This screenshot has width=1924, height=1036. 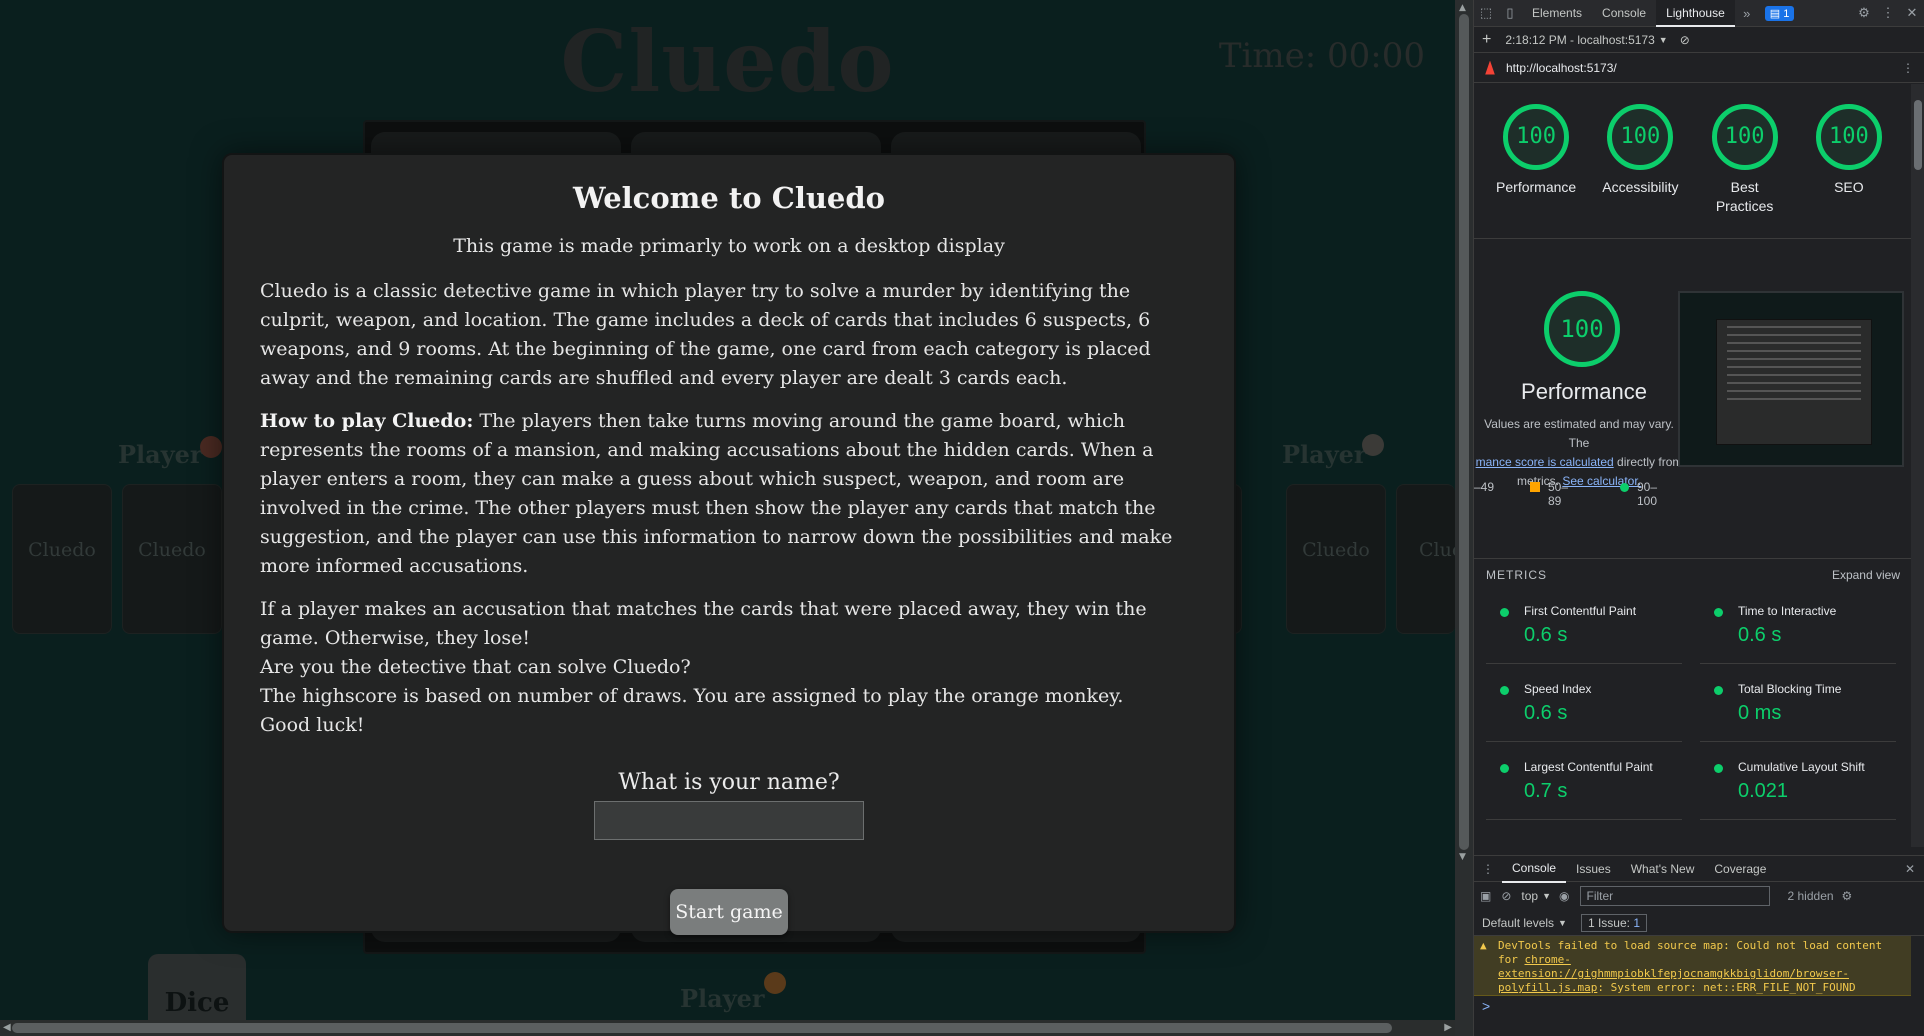 I want to click on more-tabs-icon: », so click(x=1747, y=13).